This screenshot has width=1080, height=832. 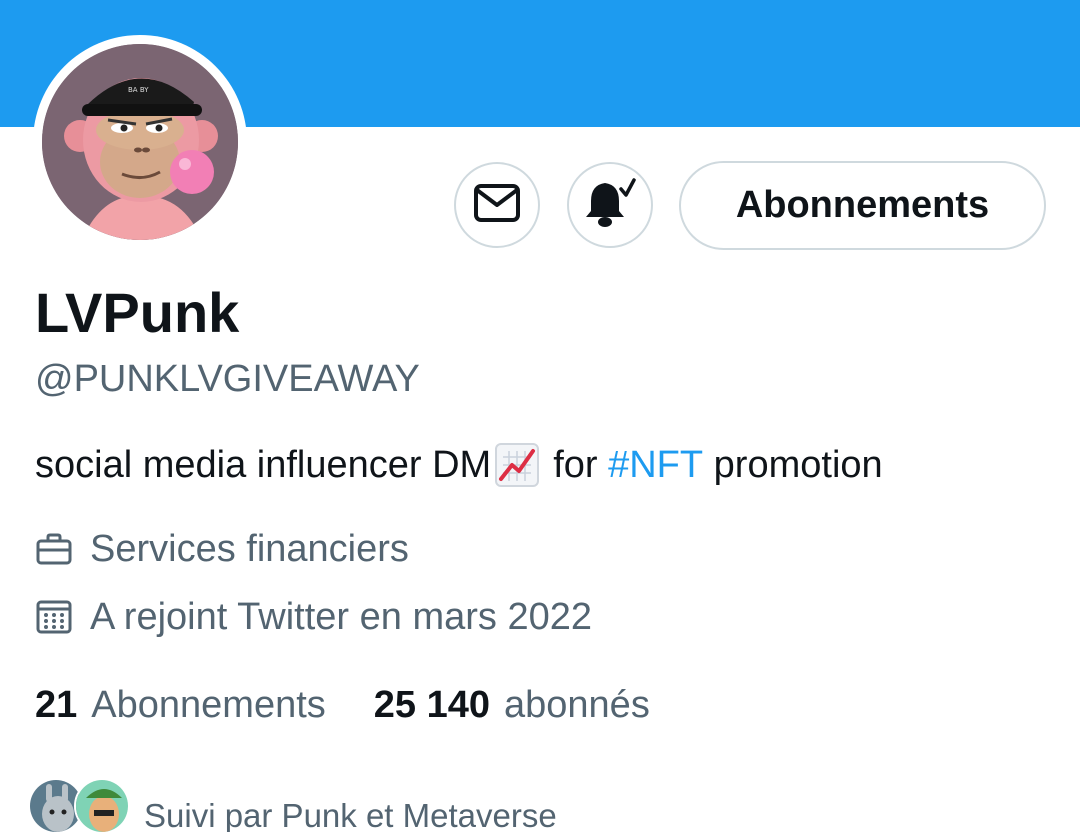 I want to click on display-name: LVPunk, so click(x=137, y=312).